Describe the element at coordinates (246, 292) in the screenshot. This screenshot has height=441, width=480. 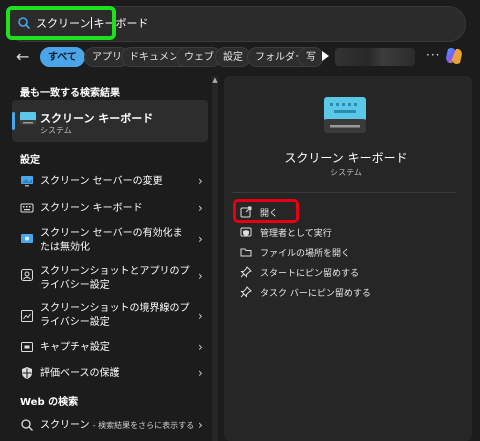
I see `pin-taskbar-icon` at that location.